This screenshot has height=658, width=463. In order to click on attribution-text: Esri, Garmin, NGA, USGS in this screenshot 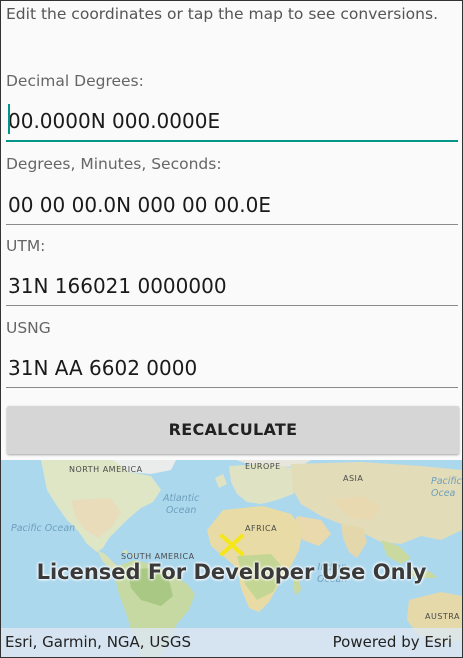, I will do `click(98, 642)`.